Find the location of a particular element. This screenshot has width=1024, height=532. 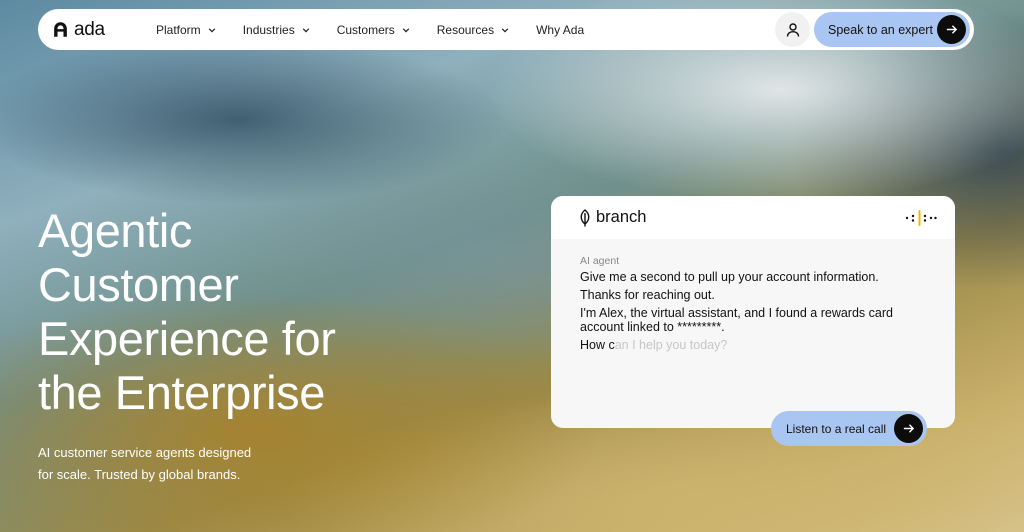

transcript-line-typing: How can I help you today? is located at coordinates (750, 345).